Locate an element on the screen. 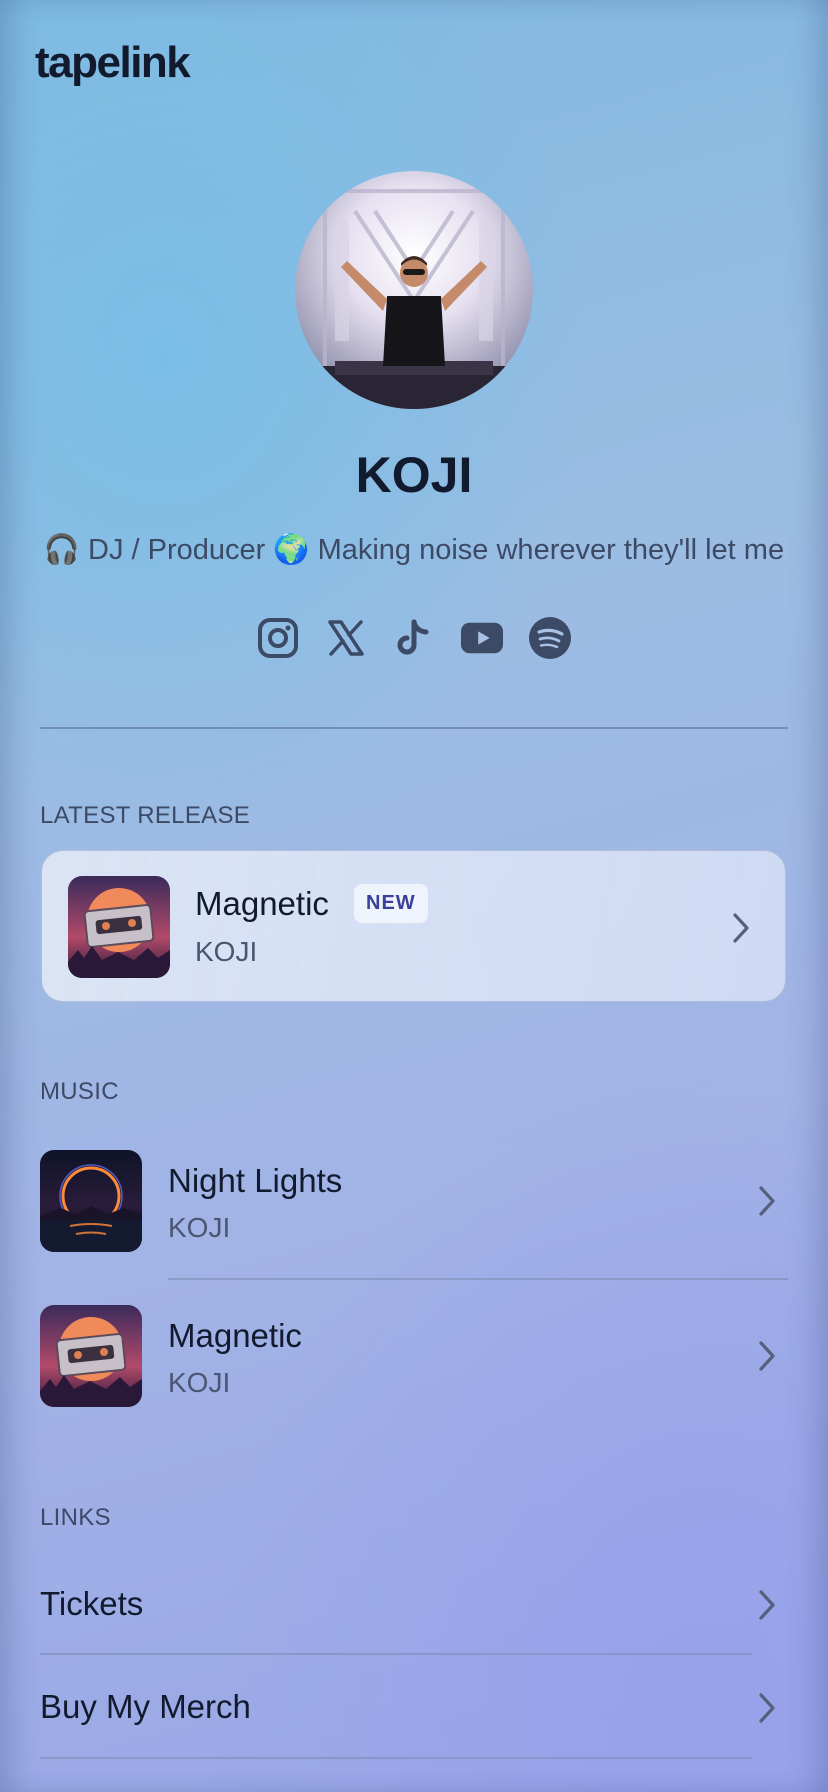 The image size is (828, 1792). track-title: Magnetic is located at coordinates (235, 1335).